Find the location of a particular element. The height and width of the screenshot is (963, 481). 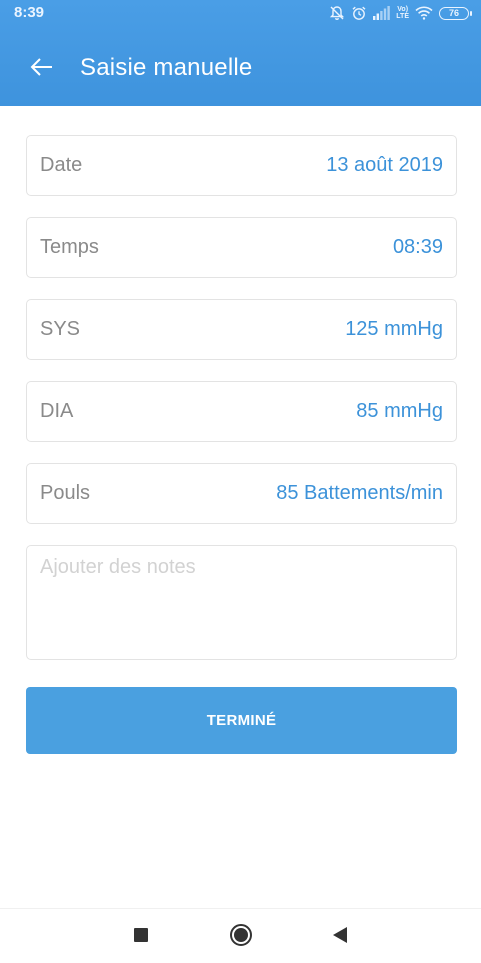

pulse-field: Pouls 85 Battements/min is located at coordinates (241, 493).